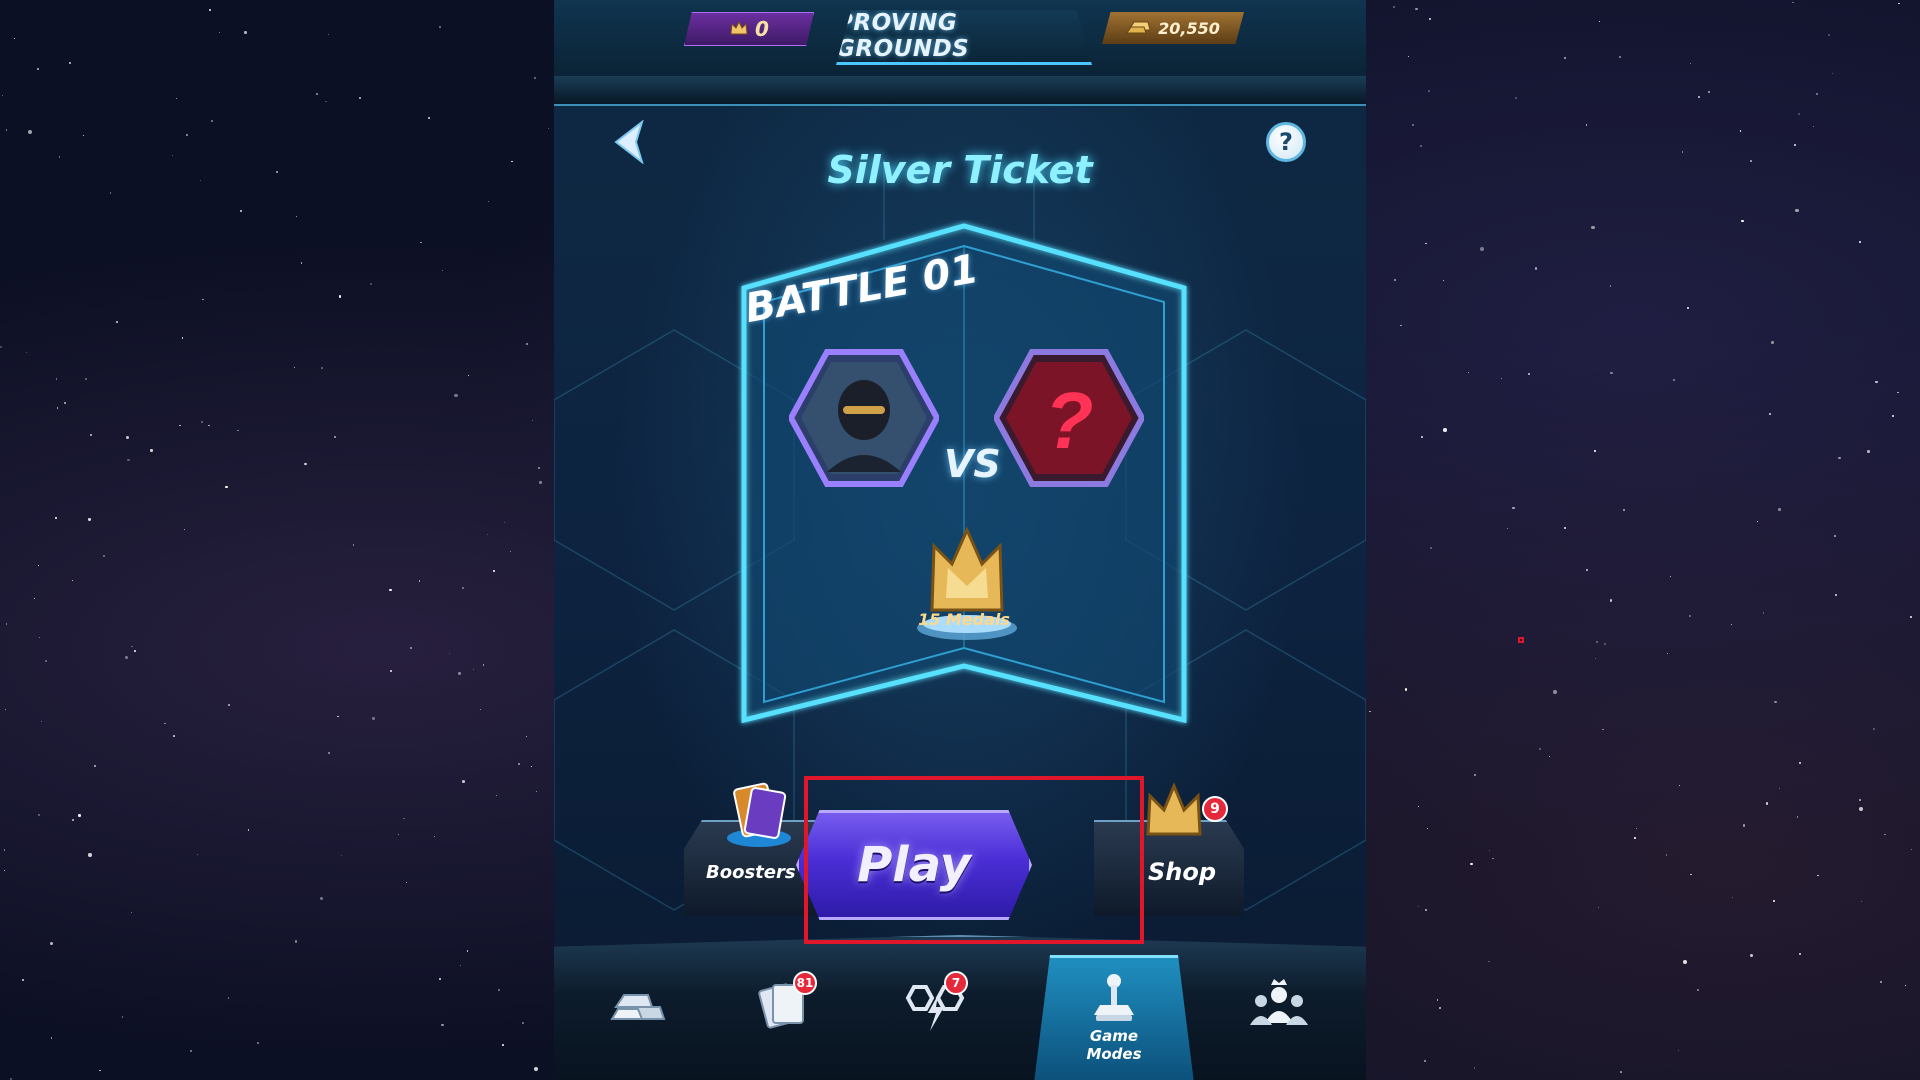 The height and width of the screenshot is (1080, 1920). What do you see at coordinates (1521, 640) in the screenshot?
I see `cursor-marker` at bounding box center [1521, 640].